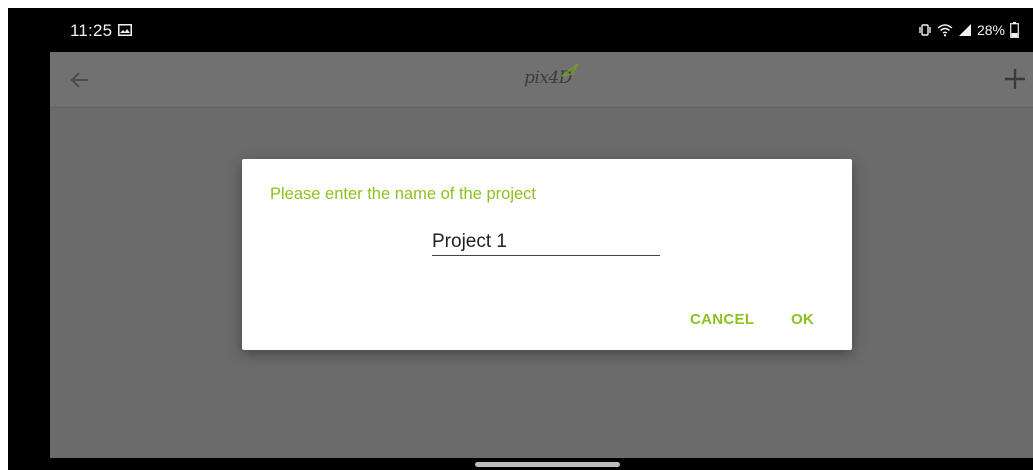 The width and height of the screenshot is (1033, 470). Describe the element at coordinates (722, 319) in the screenshot. I see `cancel-button: CANCEL` at that location.